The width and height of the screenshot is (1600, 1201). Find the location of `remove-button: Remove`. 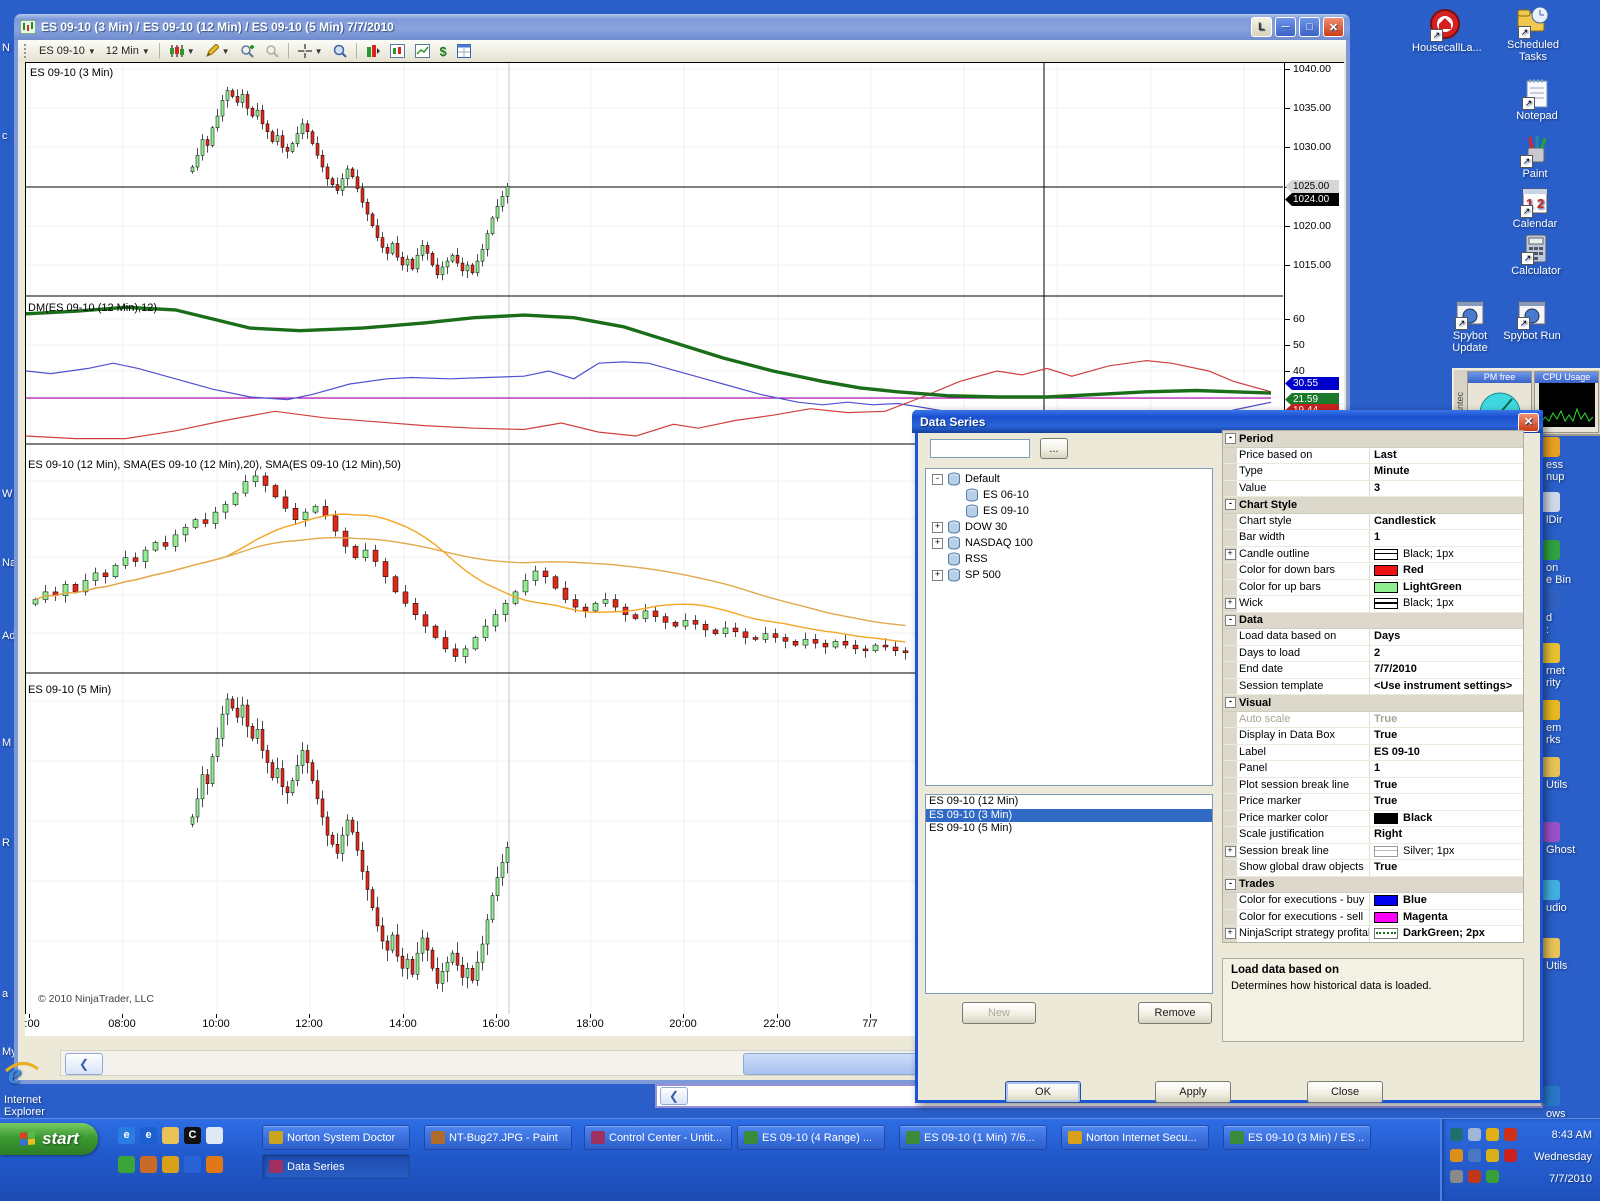

remove-button: Remove is located at coordinates (1175, 1013).